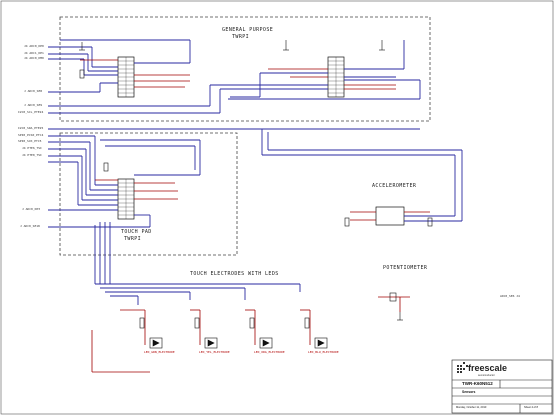 This screenshot has width=554, height=415. Describe the element at coordinates (31, 209) in the screenshot. I see `port-label: J ADC0_DP3` at that location.